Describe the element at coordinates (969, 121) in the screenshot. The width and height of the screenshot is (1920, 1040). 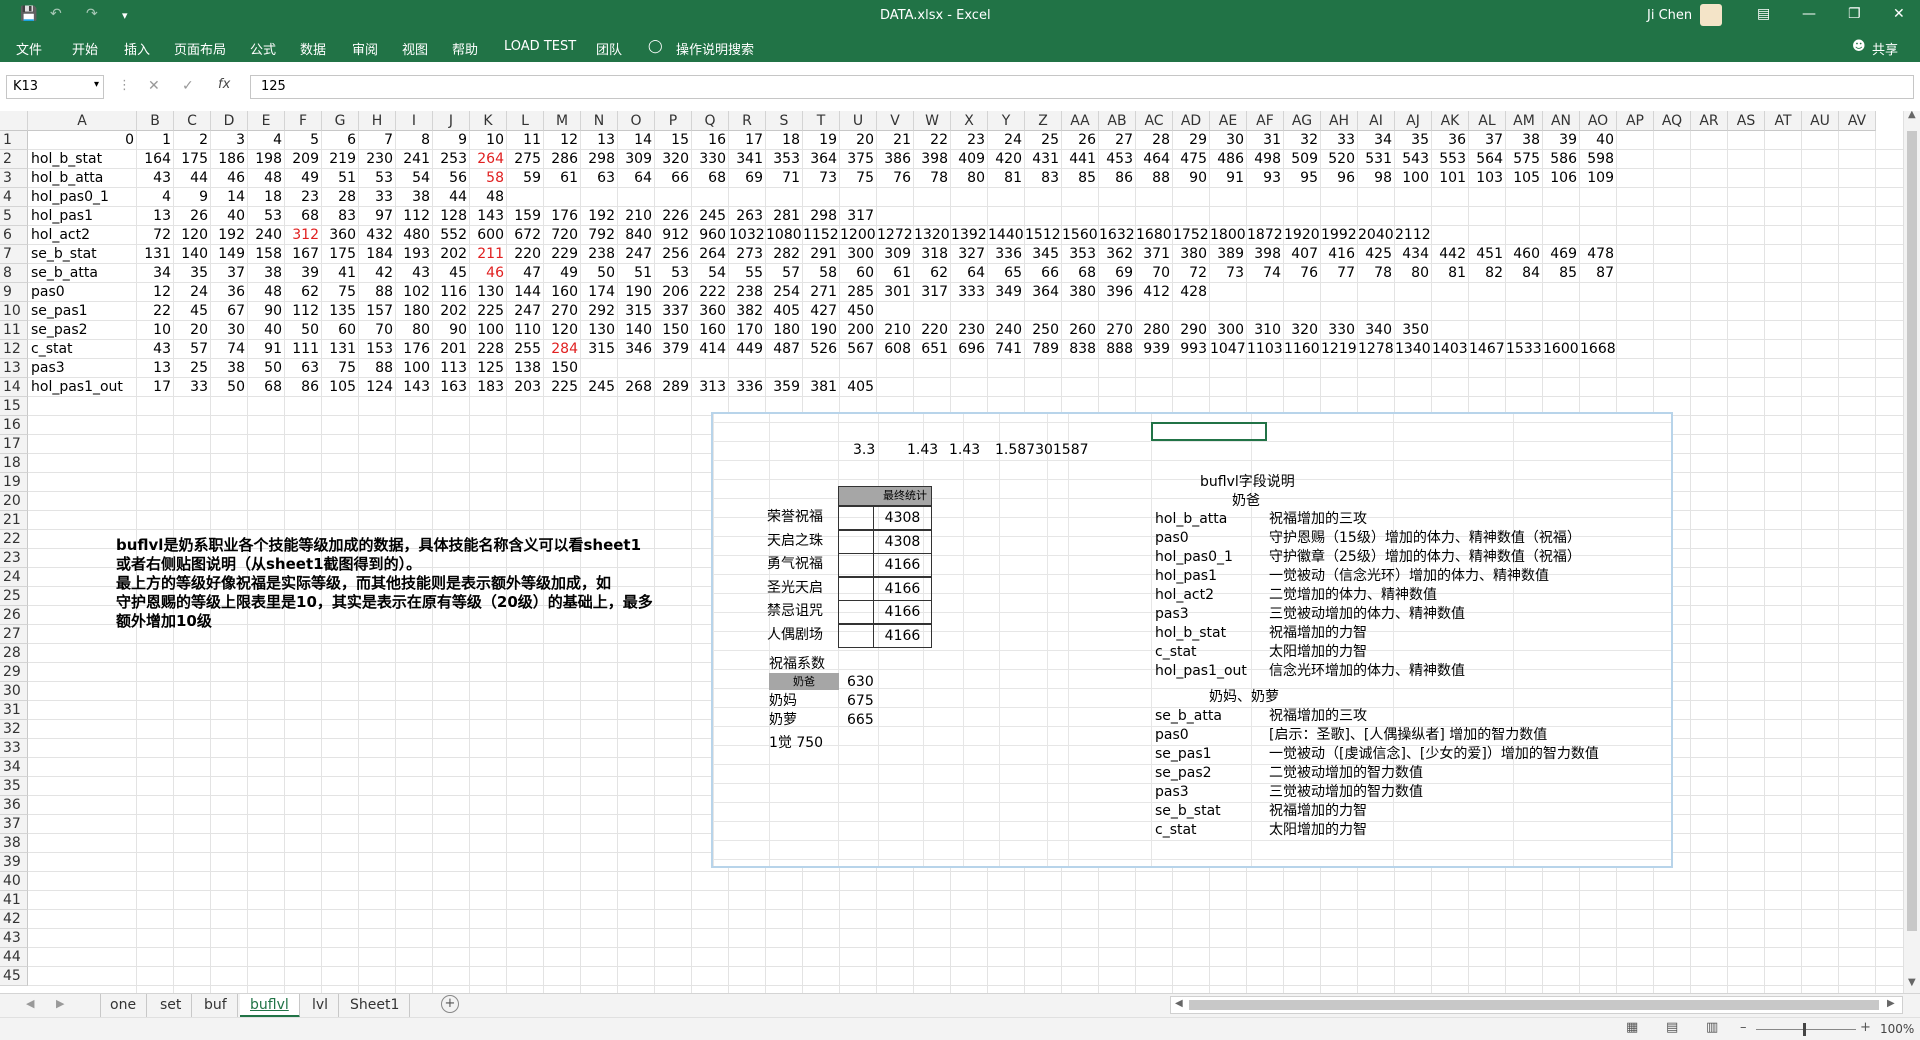
I see `column-header: X` at that location.